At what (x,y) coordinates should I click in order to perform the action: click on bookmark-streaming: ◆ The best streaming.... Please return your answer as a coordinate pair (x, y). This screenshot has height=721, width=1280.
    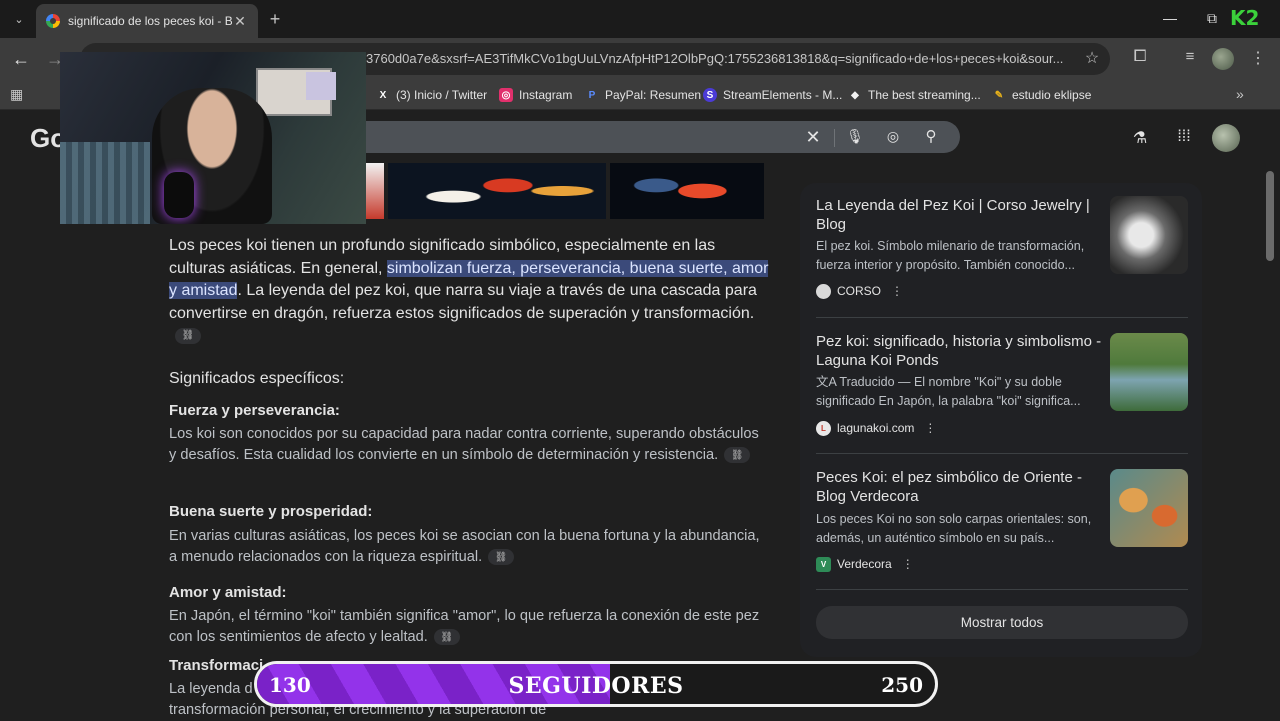
    Looking at the image, I should click on (914, 95).